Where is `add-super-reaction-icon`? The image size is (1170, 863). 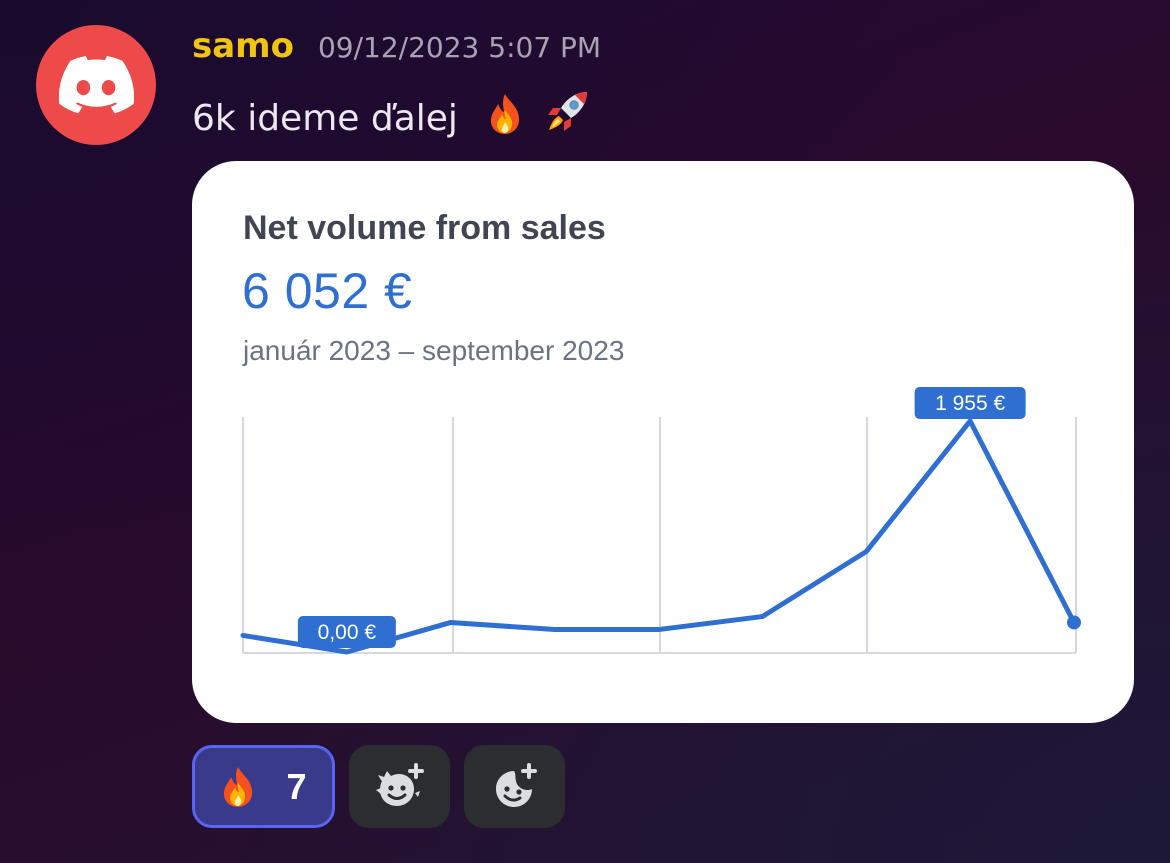 add-super-reaction-icon is located at coordinates (399, 784).